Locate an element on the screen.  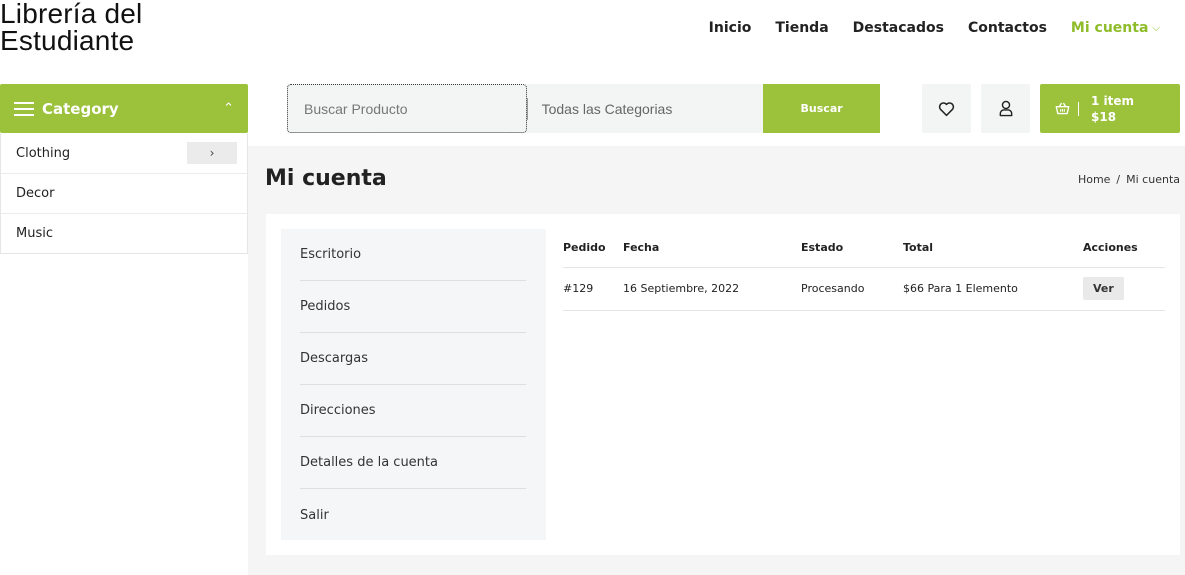
column-header-estado: Estado is located at coordinates (852, 248).